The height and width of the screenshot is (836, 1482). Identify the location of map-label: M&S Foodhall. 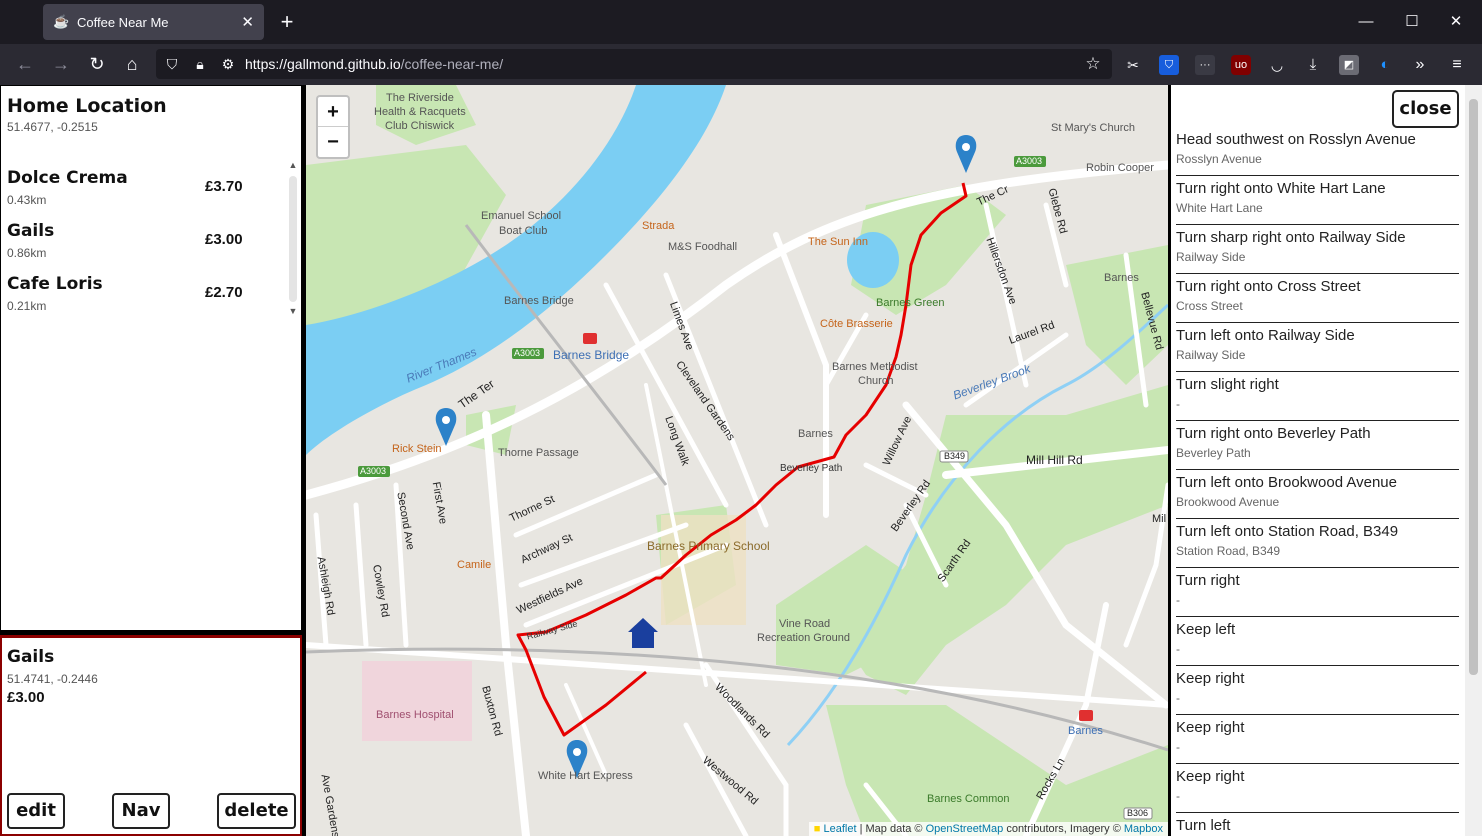
(703, 247).